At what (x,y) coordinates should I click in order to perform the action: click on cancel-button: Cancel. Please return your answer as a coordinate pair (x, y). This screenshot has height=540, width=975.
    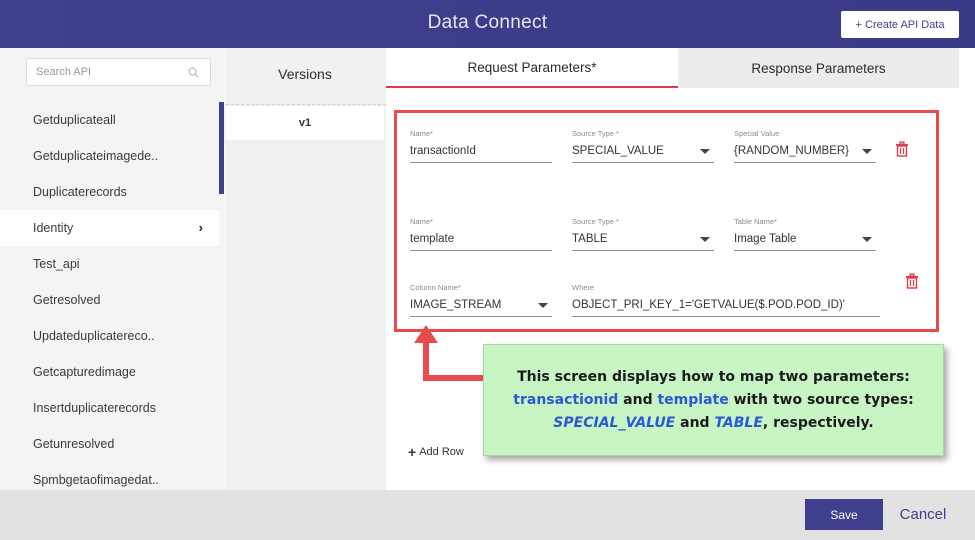
    Looking at the image, I should click on (923, 514).